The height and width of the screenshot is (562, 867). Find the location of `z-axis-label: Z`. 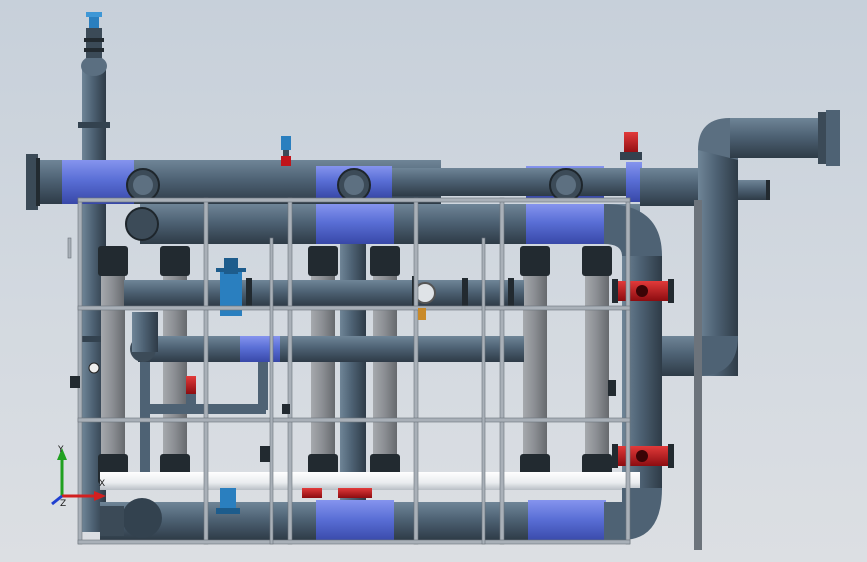

z-axis-label: Z is located at coordinates (63, 504).